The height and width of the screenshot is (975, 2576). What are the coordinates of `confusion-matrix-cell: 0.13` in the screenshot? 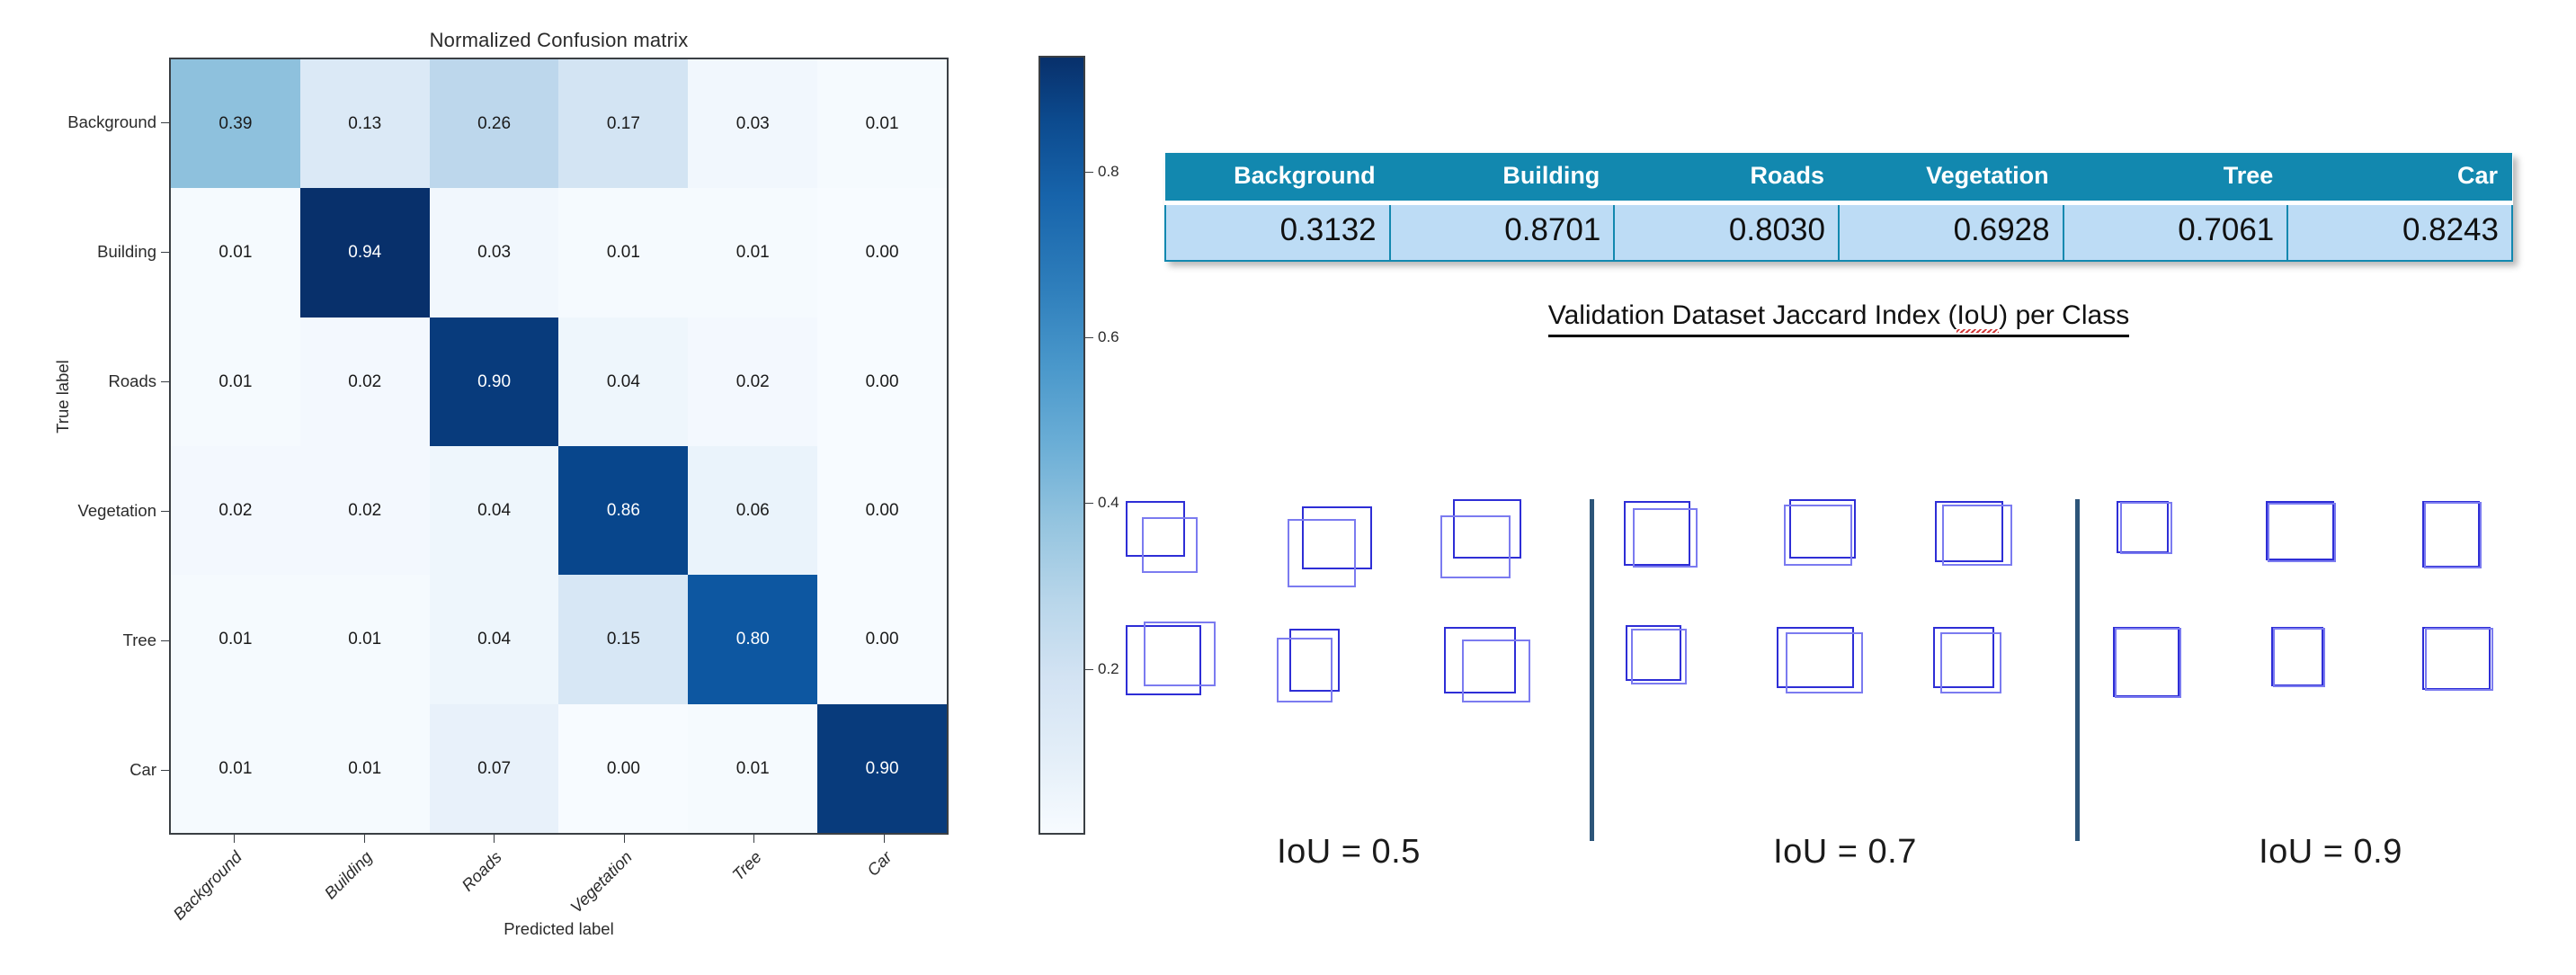 It's located at (365, 124).